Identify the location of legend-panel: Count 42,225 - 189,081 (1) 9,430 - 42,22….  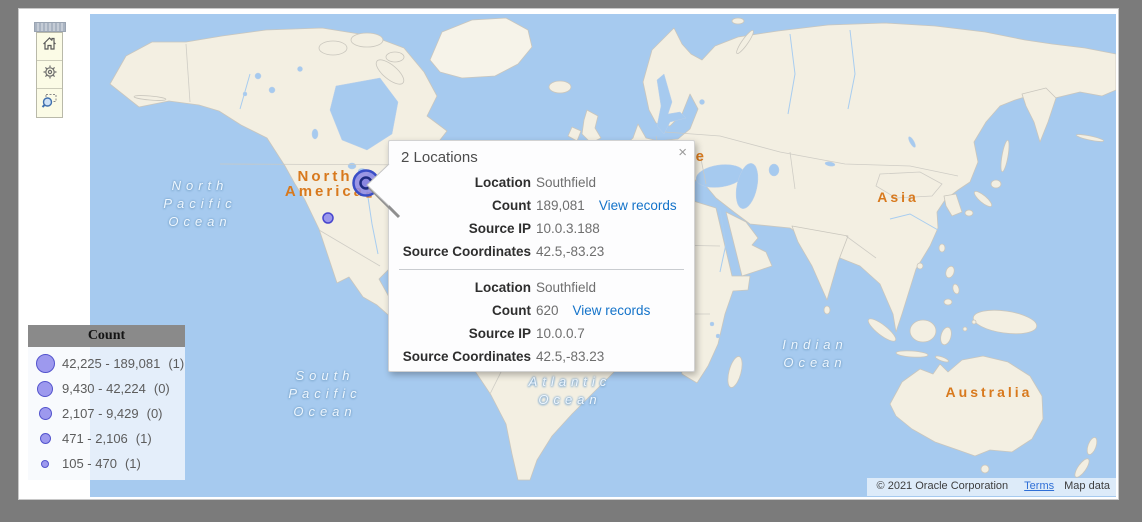
(106, 402).